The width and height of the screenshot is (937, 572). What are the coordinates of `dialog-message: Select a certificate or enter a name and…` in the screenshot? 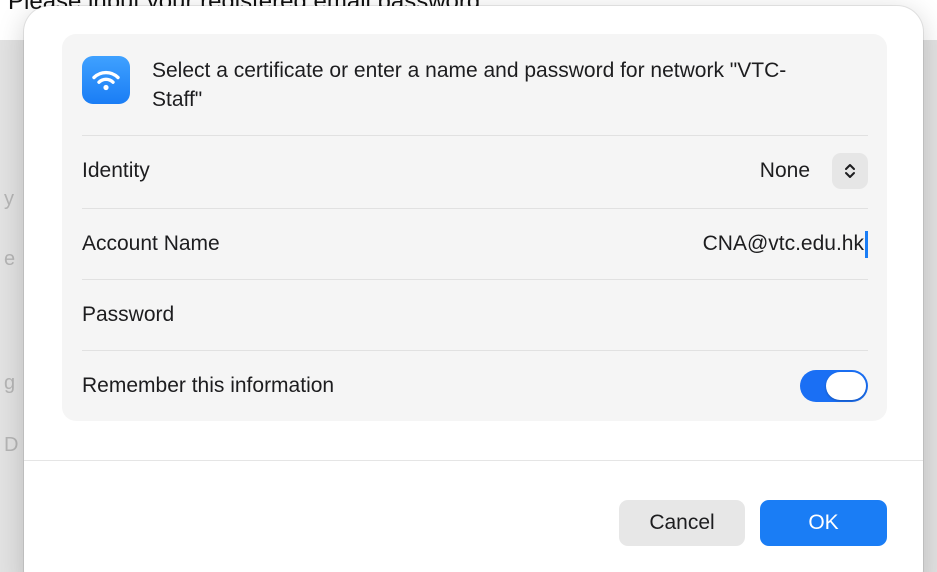 It's located at (469, 85).